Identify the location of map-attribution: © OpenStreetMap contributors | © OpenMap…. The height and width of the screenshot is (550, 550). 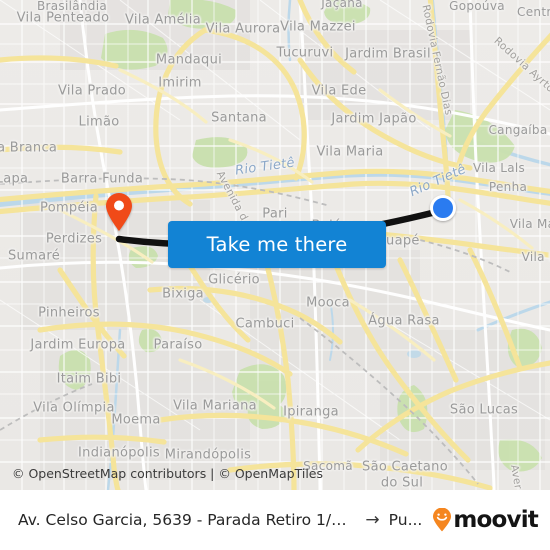
(167, 473).